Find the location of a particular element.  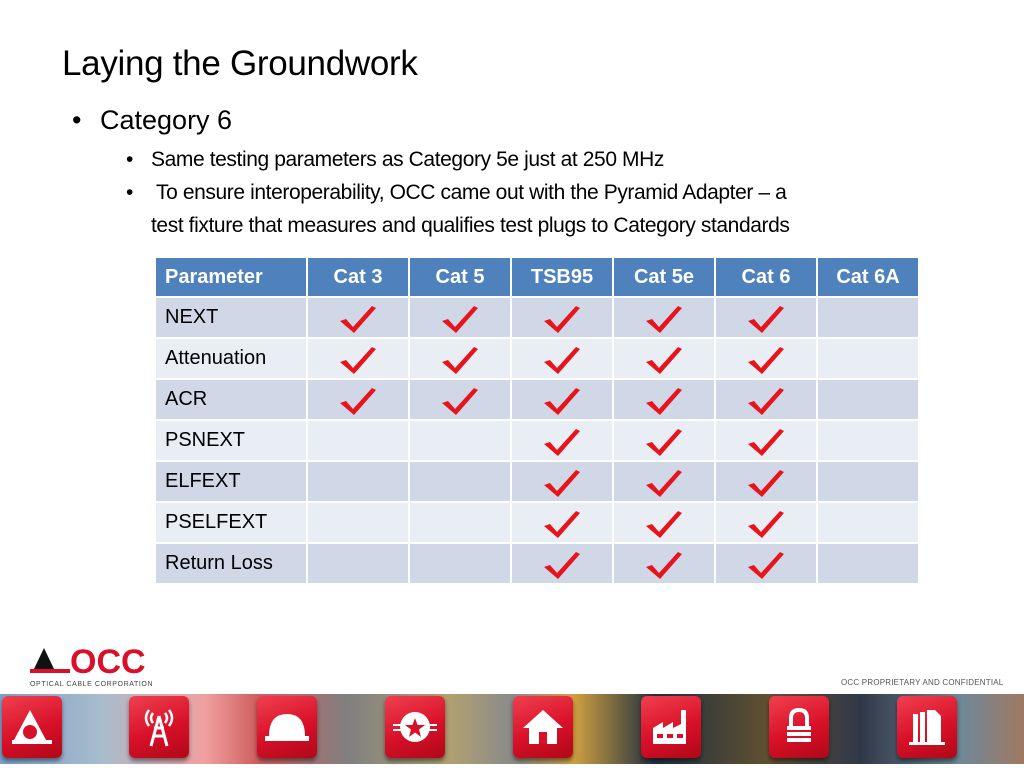

header-cat3: Cat 3 is located at coordinates (358, 277).